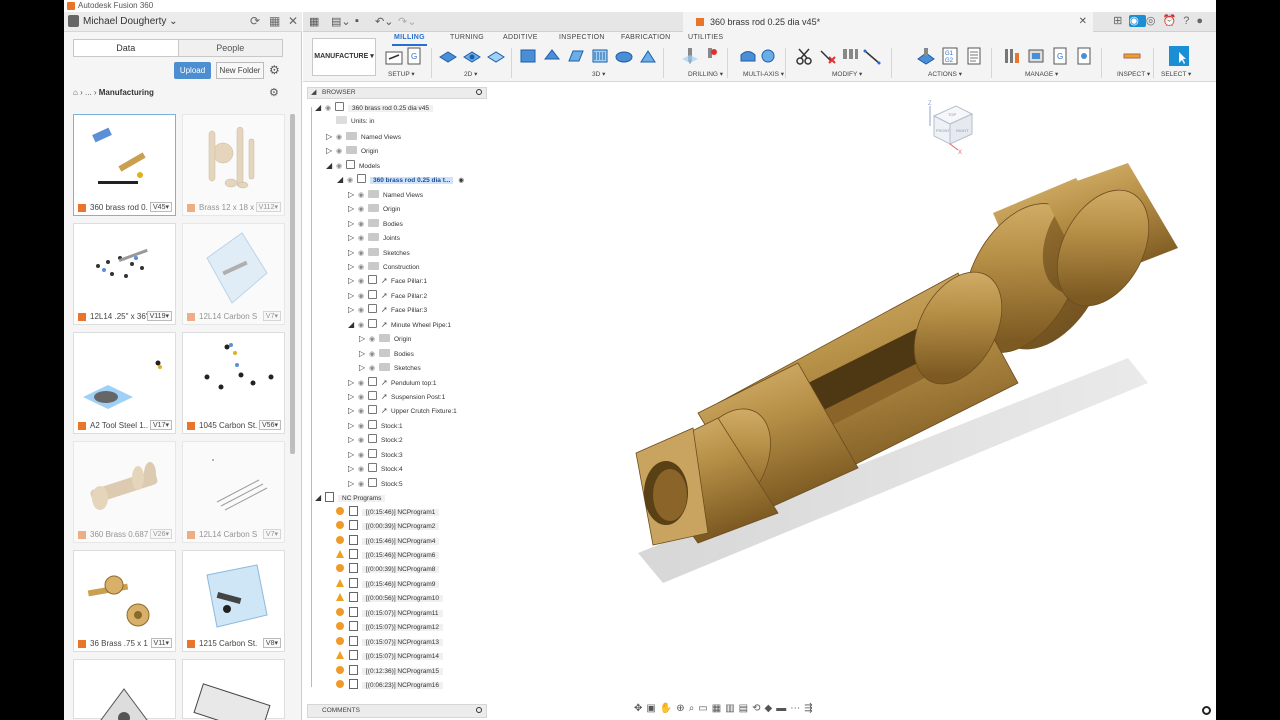 This screenshot has height=720, width=1280. I want to click on file-menu-icon: ▤⌄, so click(341, 21).